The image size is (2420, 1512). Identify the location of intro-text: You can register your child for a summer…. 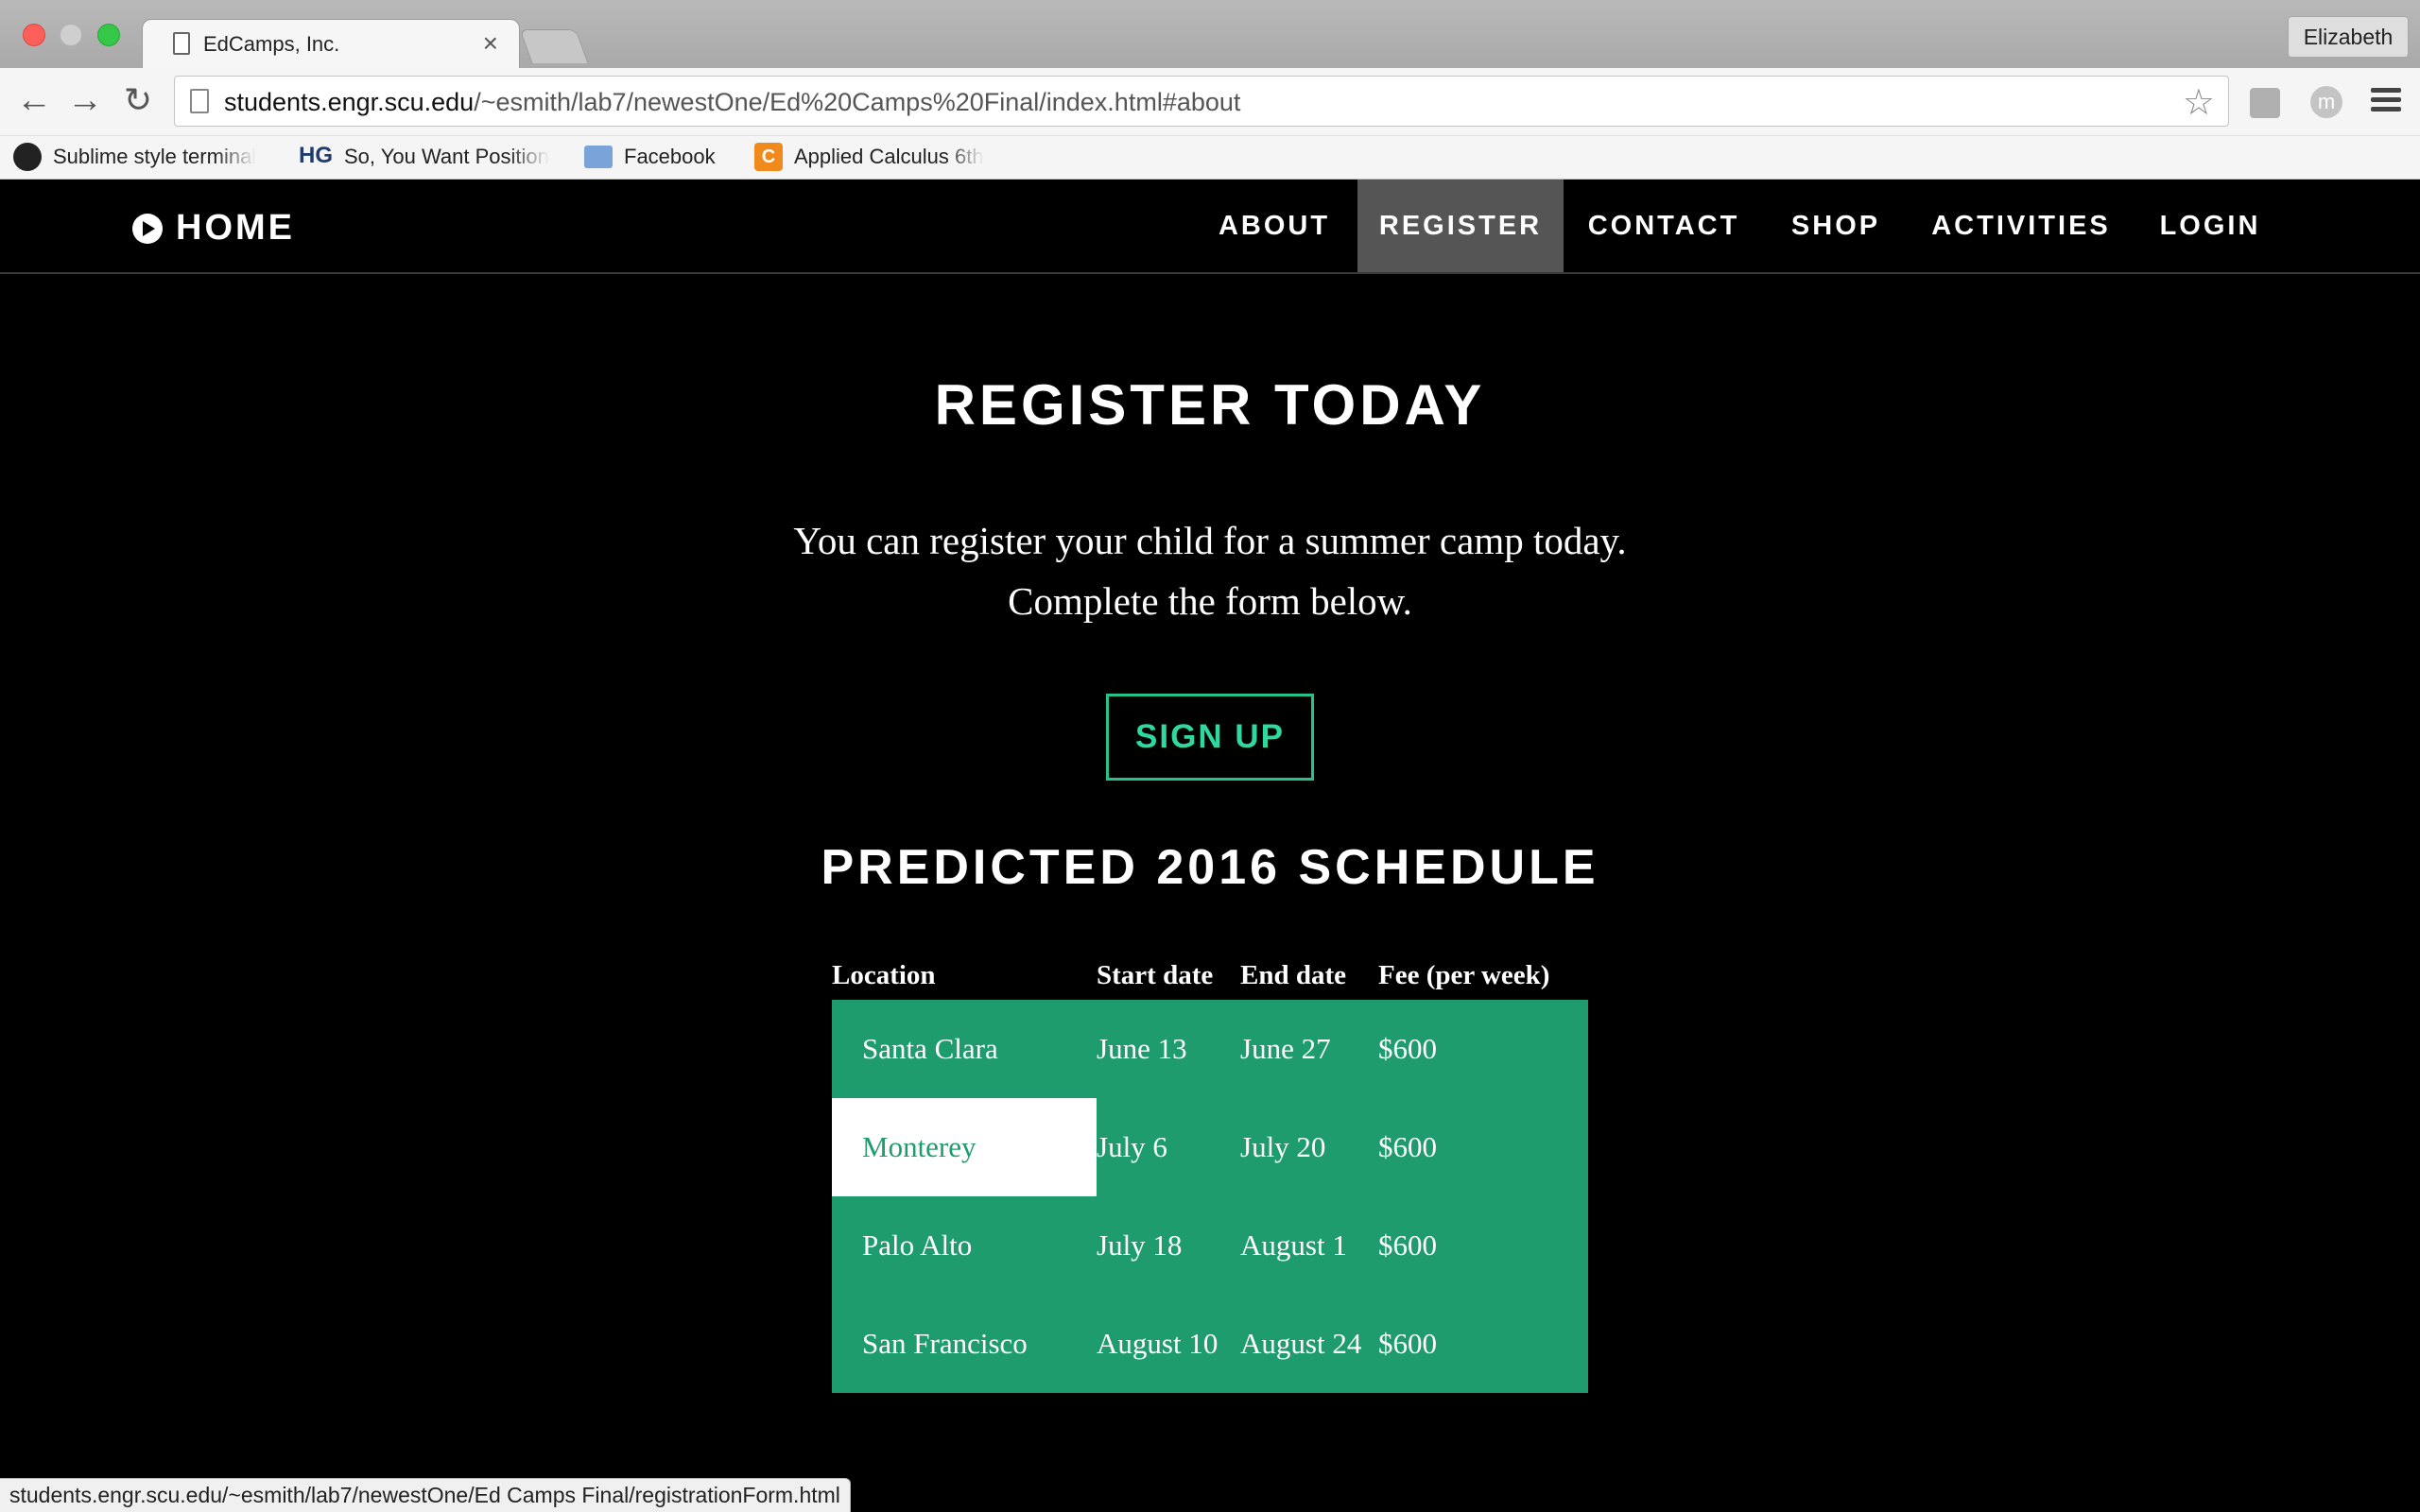
(1210, 570).